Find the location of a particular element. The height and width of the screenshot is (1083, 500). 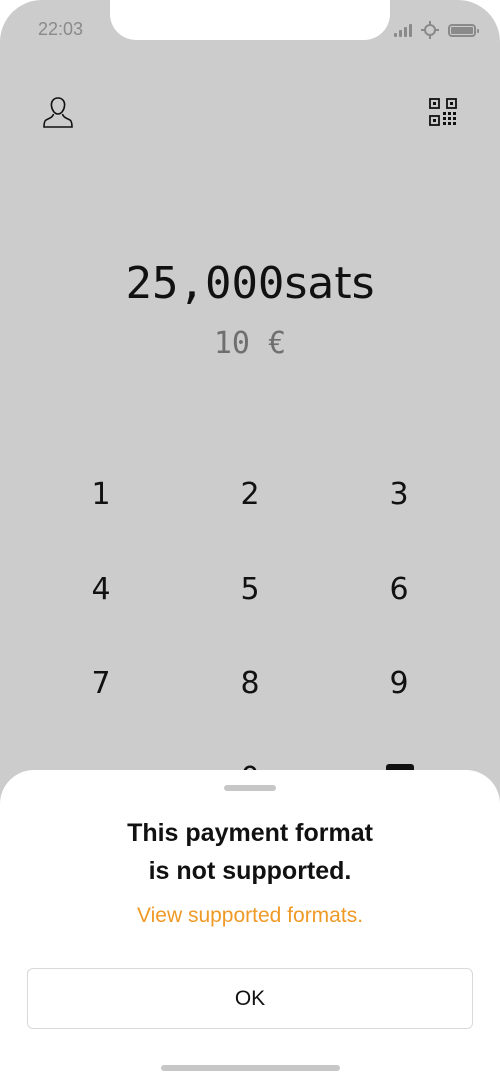

profile-button is located at coordinates (58, 112).